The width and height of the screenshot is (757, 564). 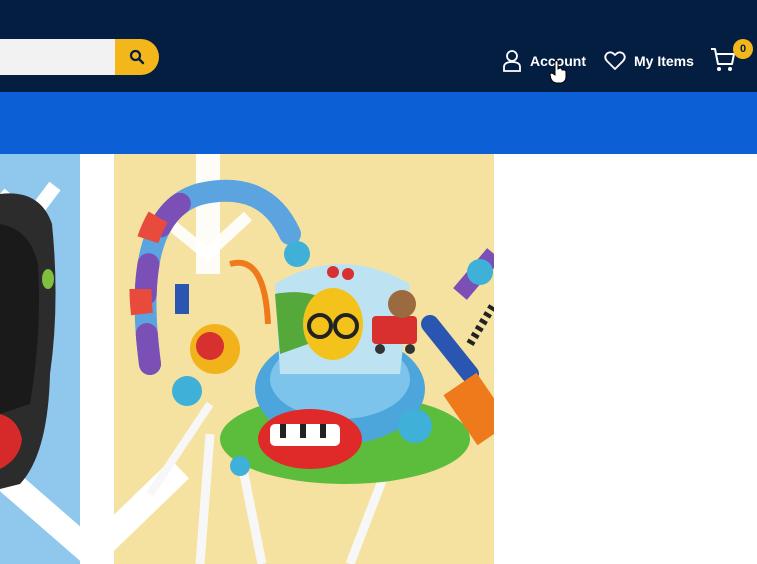 What do you see at coordinates (558, 72) in the screenshot?
I see `hand-cursor-icon` at bounding box center [558, 72].